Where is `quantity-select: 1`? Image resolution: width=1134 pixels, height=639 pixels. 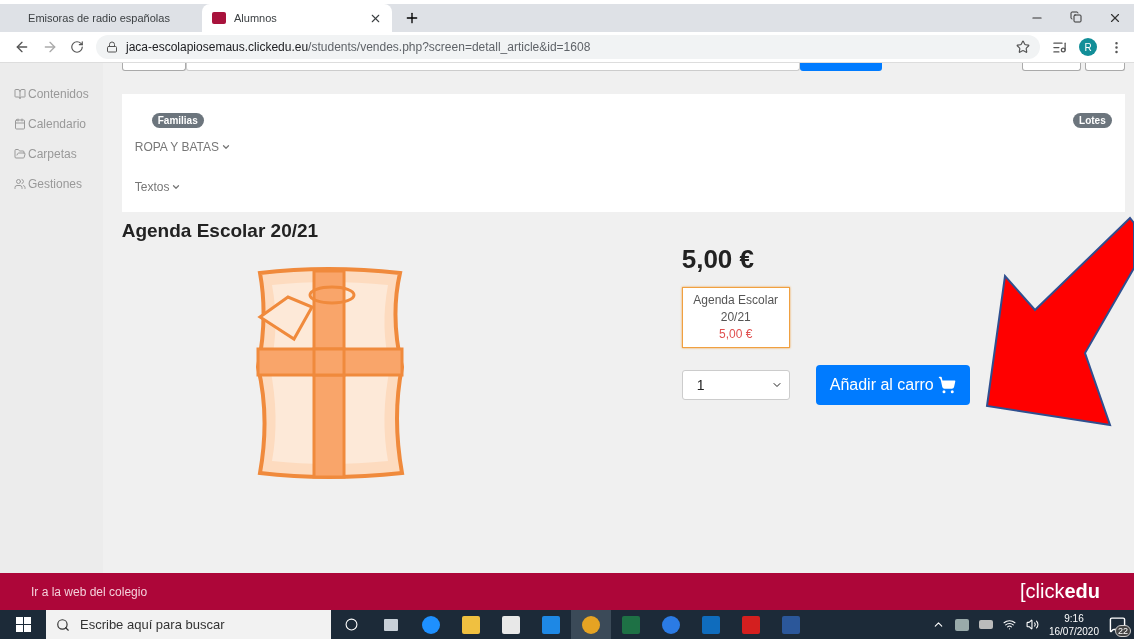 quantity-select: 1 is located at coordinates (735, 385).